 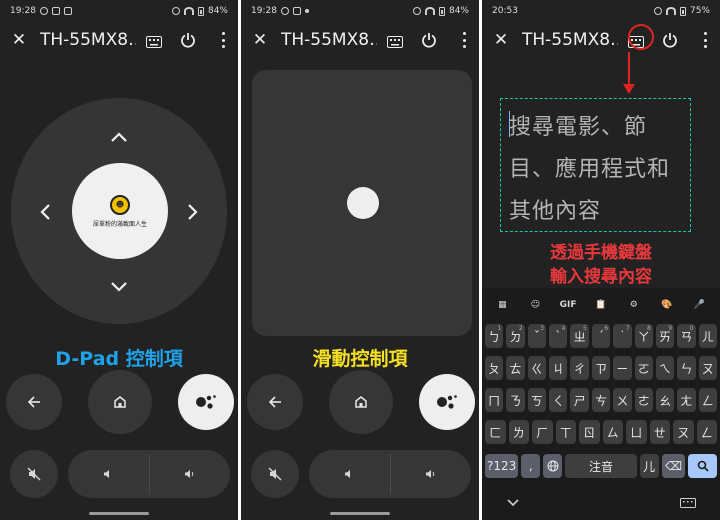 What do you see at coordinates (119, 137) in the screenshot?
I see `dpad-up-icon` at bounding box center [119, 137].